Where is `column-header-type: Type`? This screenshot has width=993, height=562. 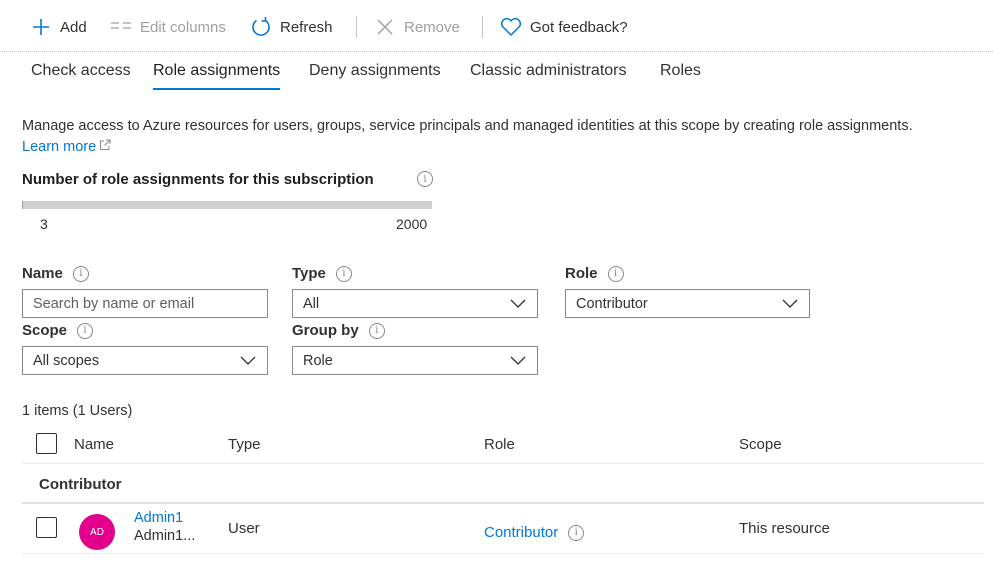
column-header-type: Type is located at coordinates (244, 444).